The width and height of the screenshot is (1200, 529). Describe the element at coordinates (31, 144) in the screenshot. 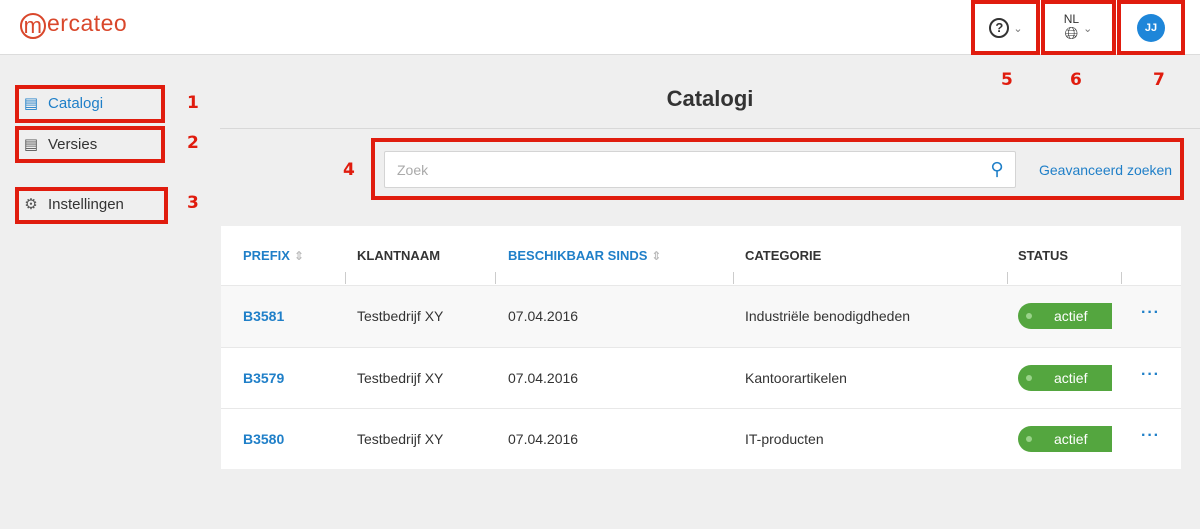

I see `versions-icon: ▤` at that location.